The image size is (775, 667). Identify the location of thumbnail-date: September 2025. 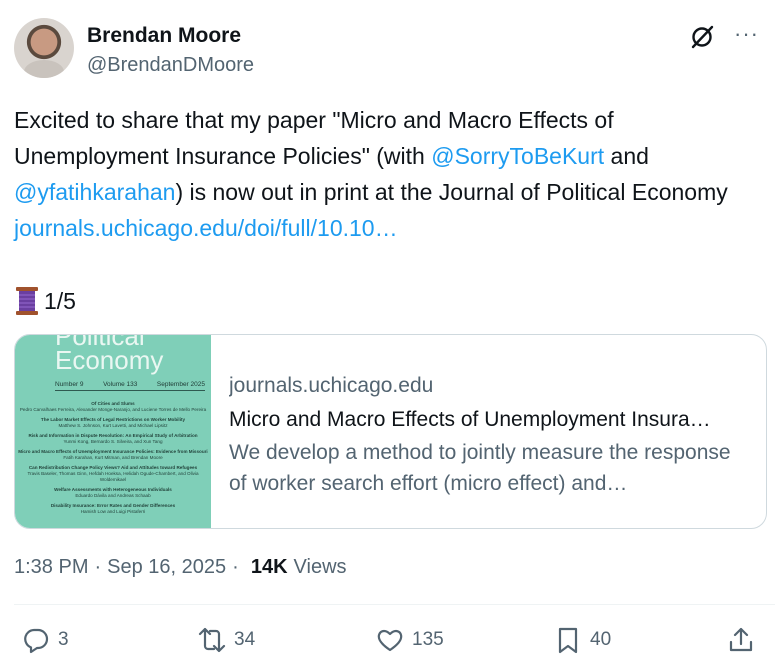
(180, 384).